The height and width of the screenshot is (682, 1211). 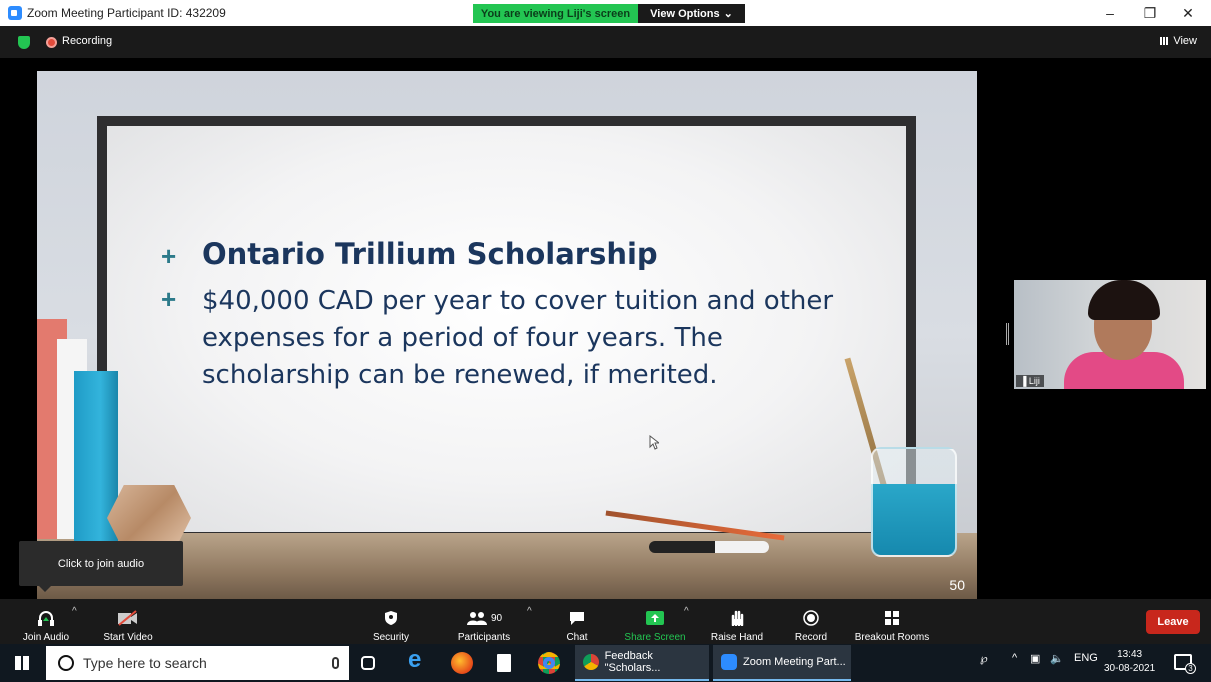 I want to click on raise-hand-label: Raise Hand, so click(x=737, y=637).